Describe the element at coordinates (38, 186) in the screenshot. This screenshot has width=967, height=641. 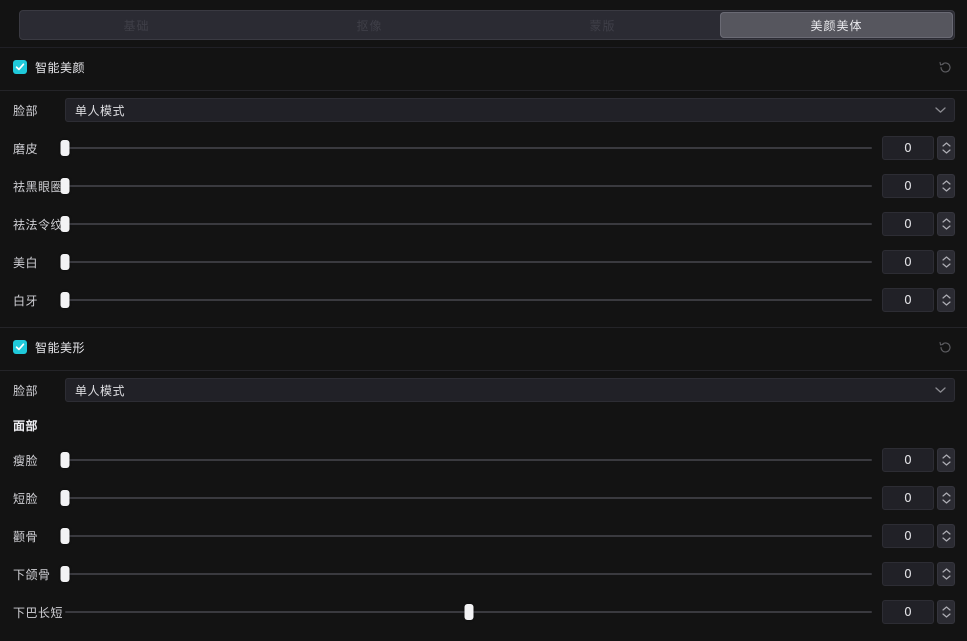
I see `slider-label: 祛黑眼圈` at that location.